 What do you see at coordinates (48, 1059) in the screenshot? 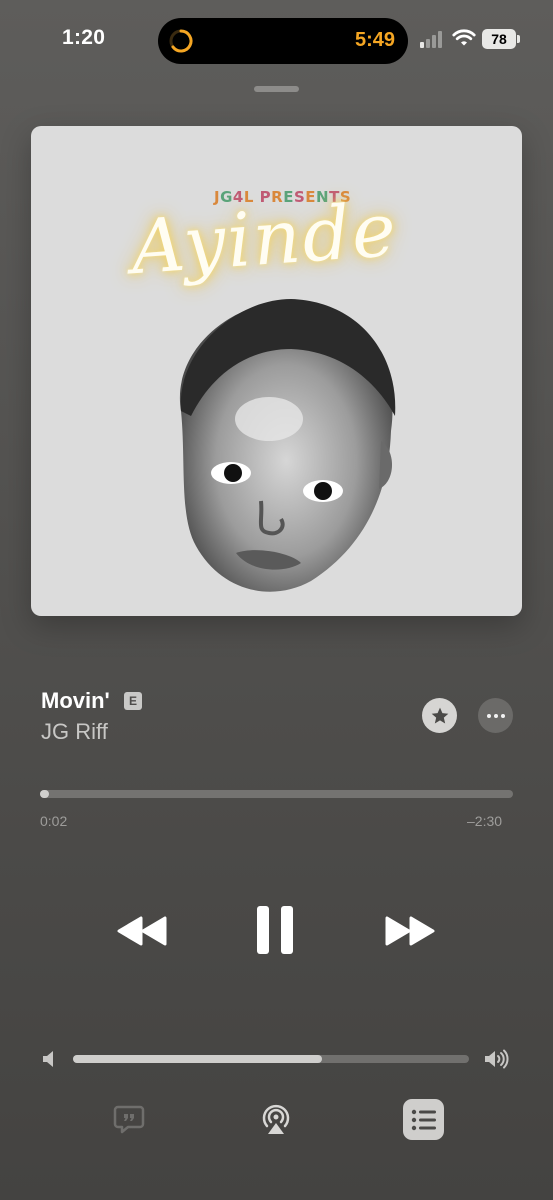
I see `volume-low-icon` at bounding box center [48, 1059].